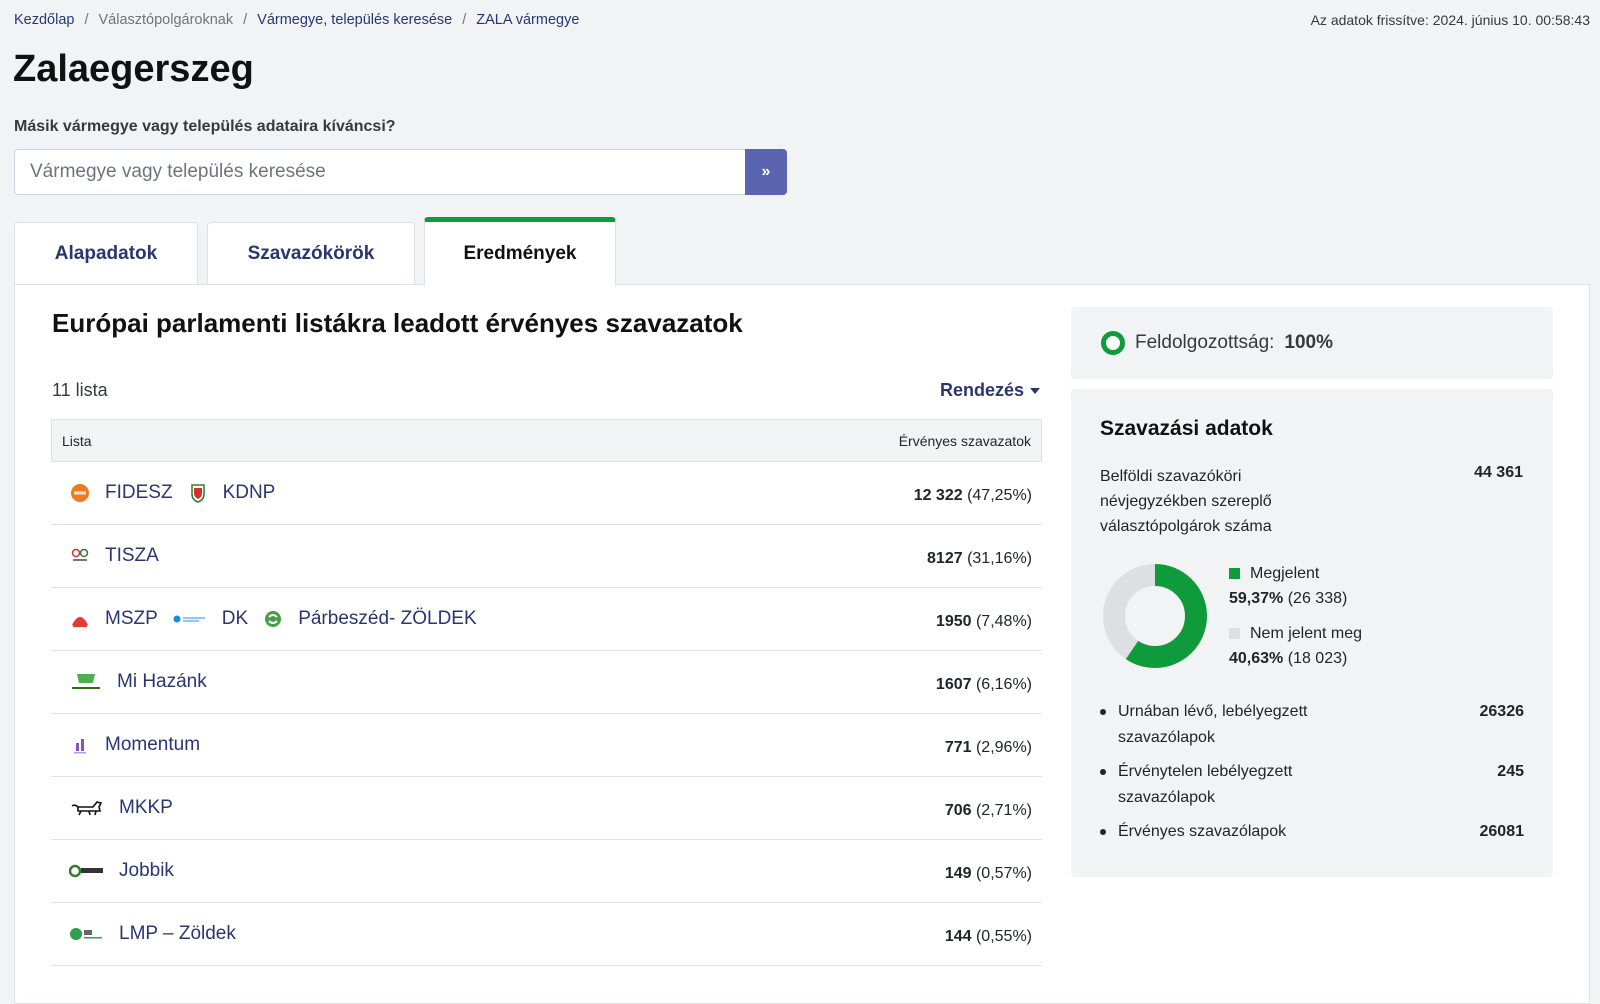 This screenshot has height=1004, width=1600. Describe the element at coordinates (249, 492) in the screenshot. I see `party-name: KDNP` at that location.